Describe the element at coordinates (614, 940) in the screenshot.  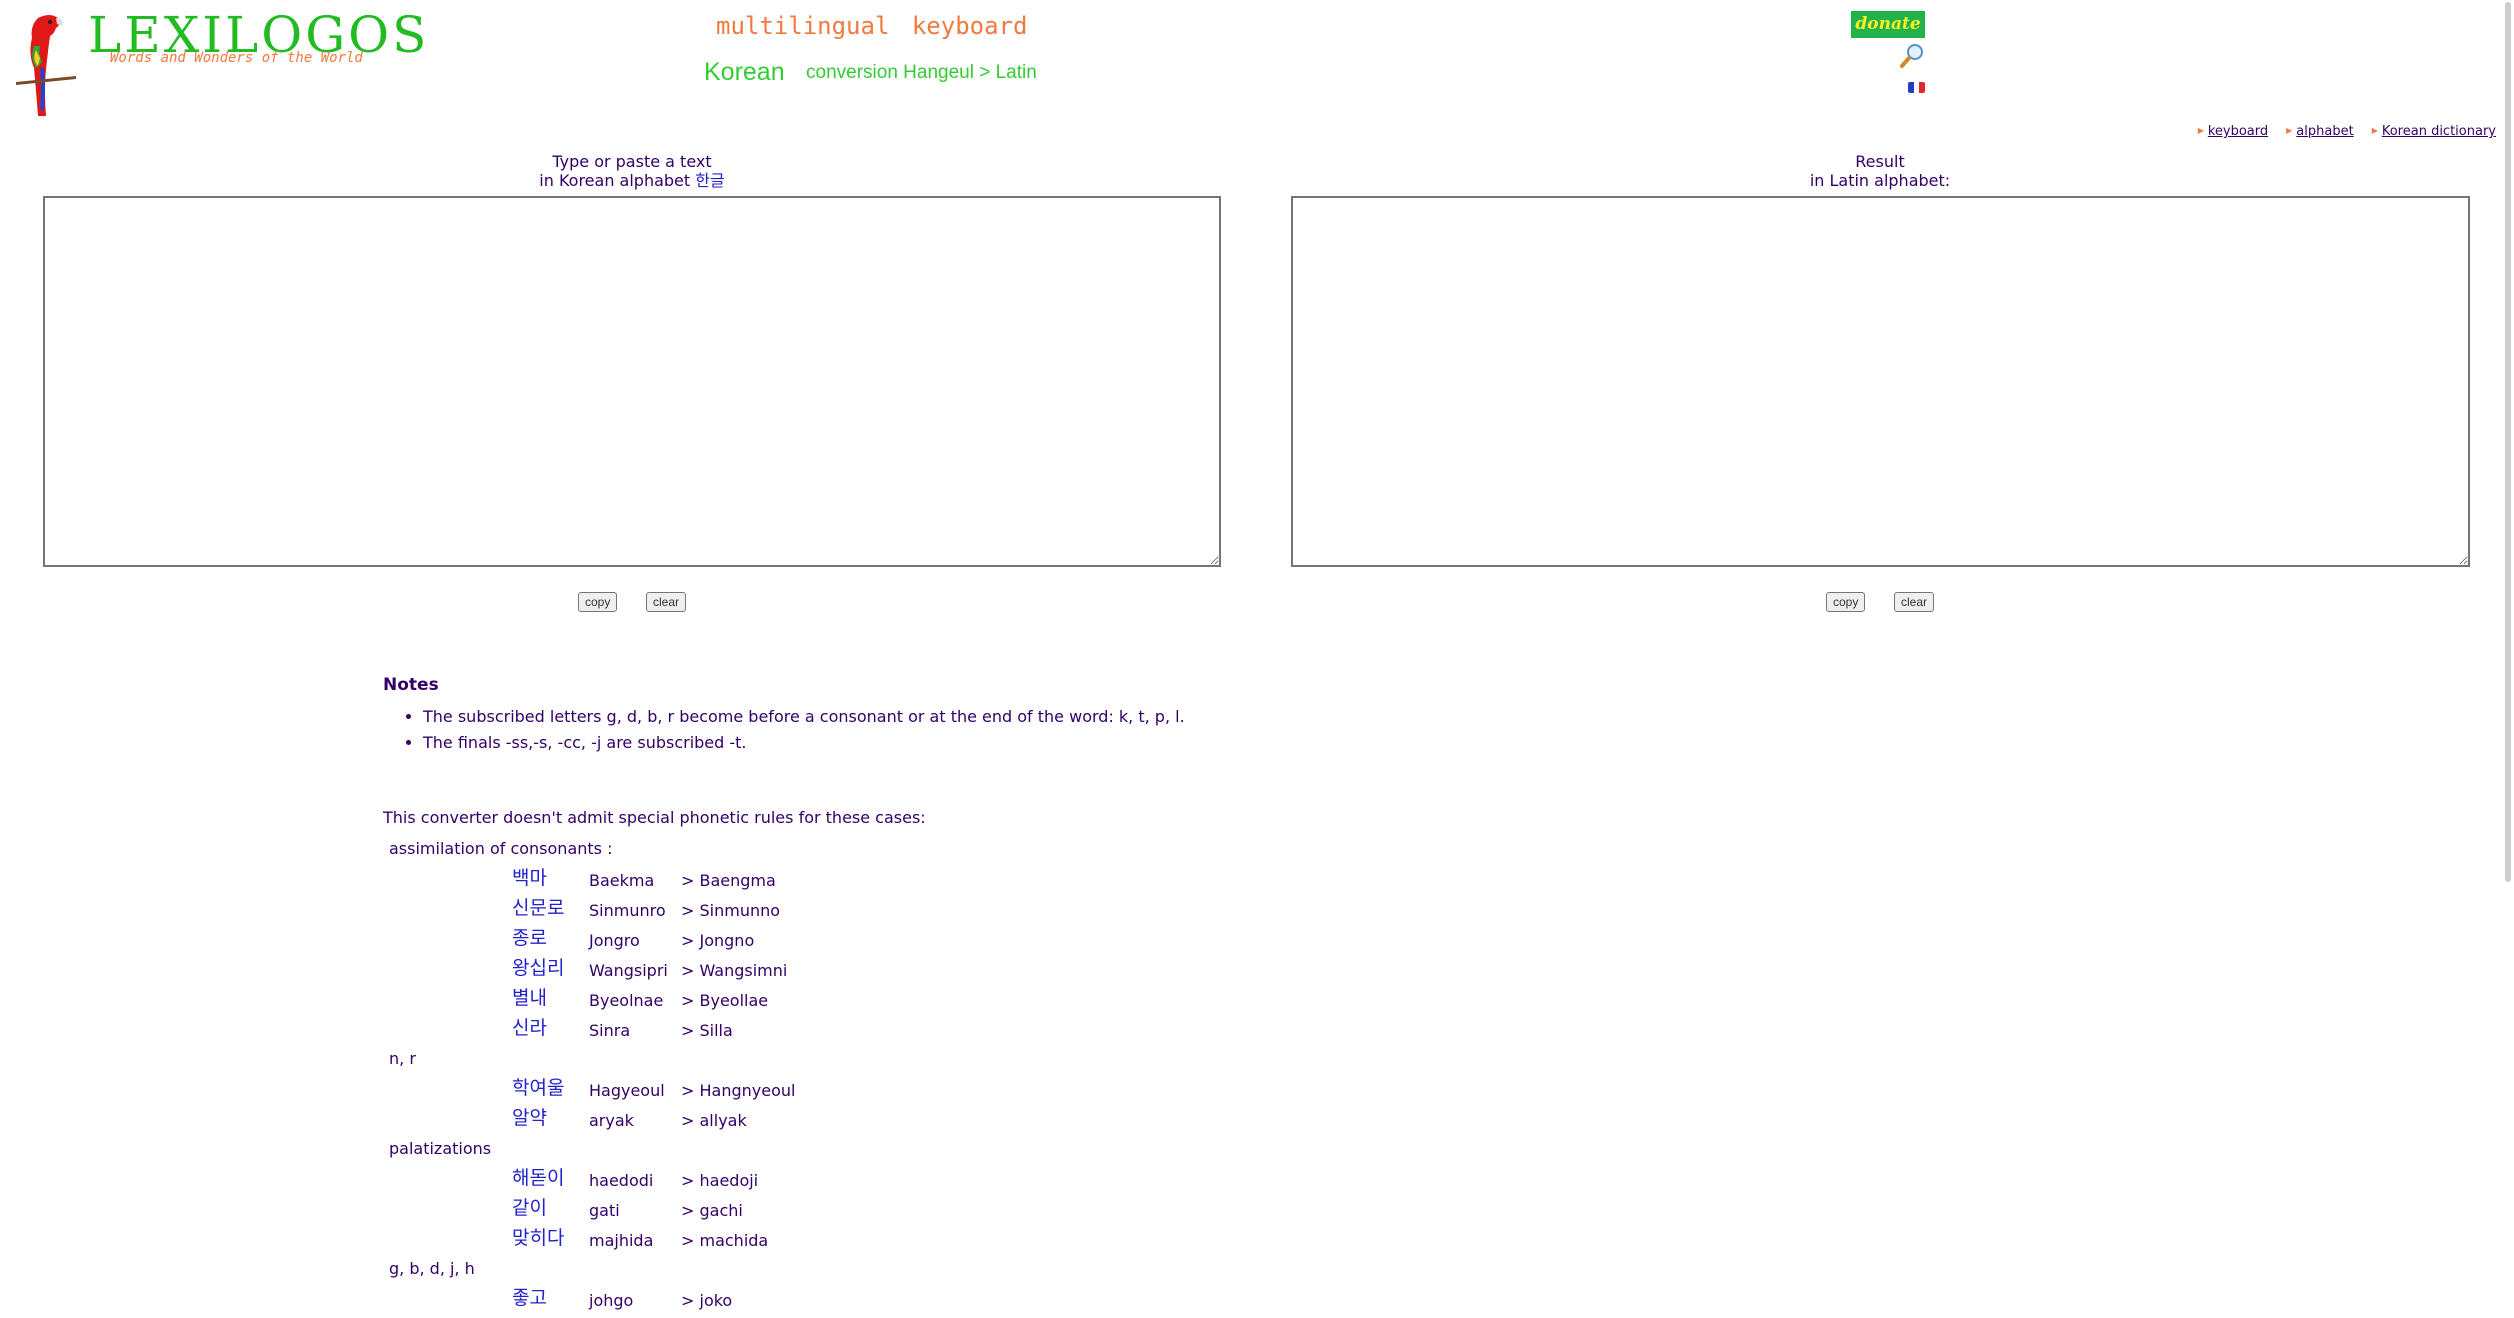
I see `romanized-word: Jongro` at that location.